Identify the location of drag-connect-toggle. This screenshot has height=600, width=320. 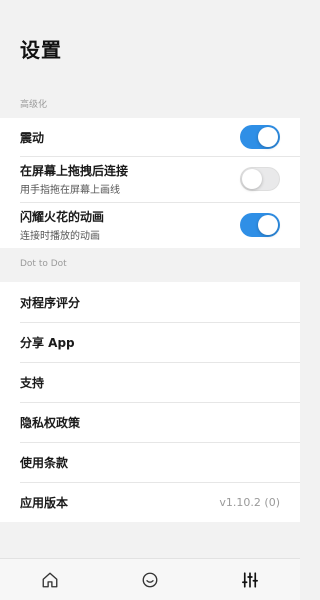
(260, 179).